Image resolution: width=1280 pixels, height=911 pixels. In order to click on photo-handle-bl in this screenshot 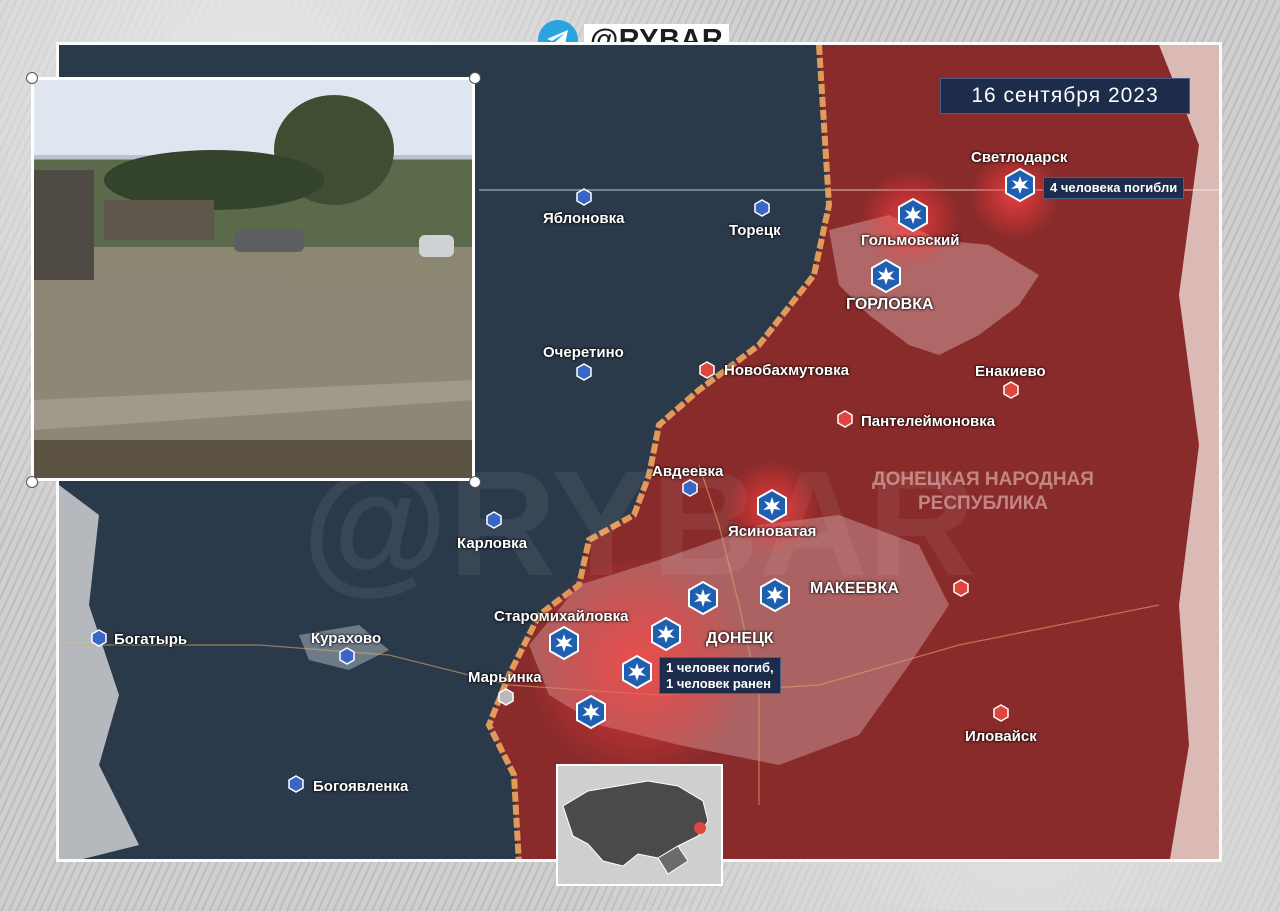, I will do `click(32, 482)`.